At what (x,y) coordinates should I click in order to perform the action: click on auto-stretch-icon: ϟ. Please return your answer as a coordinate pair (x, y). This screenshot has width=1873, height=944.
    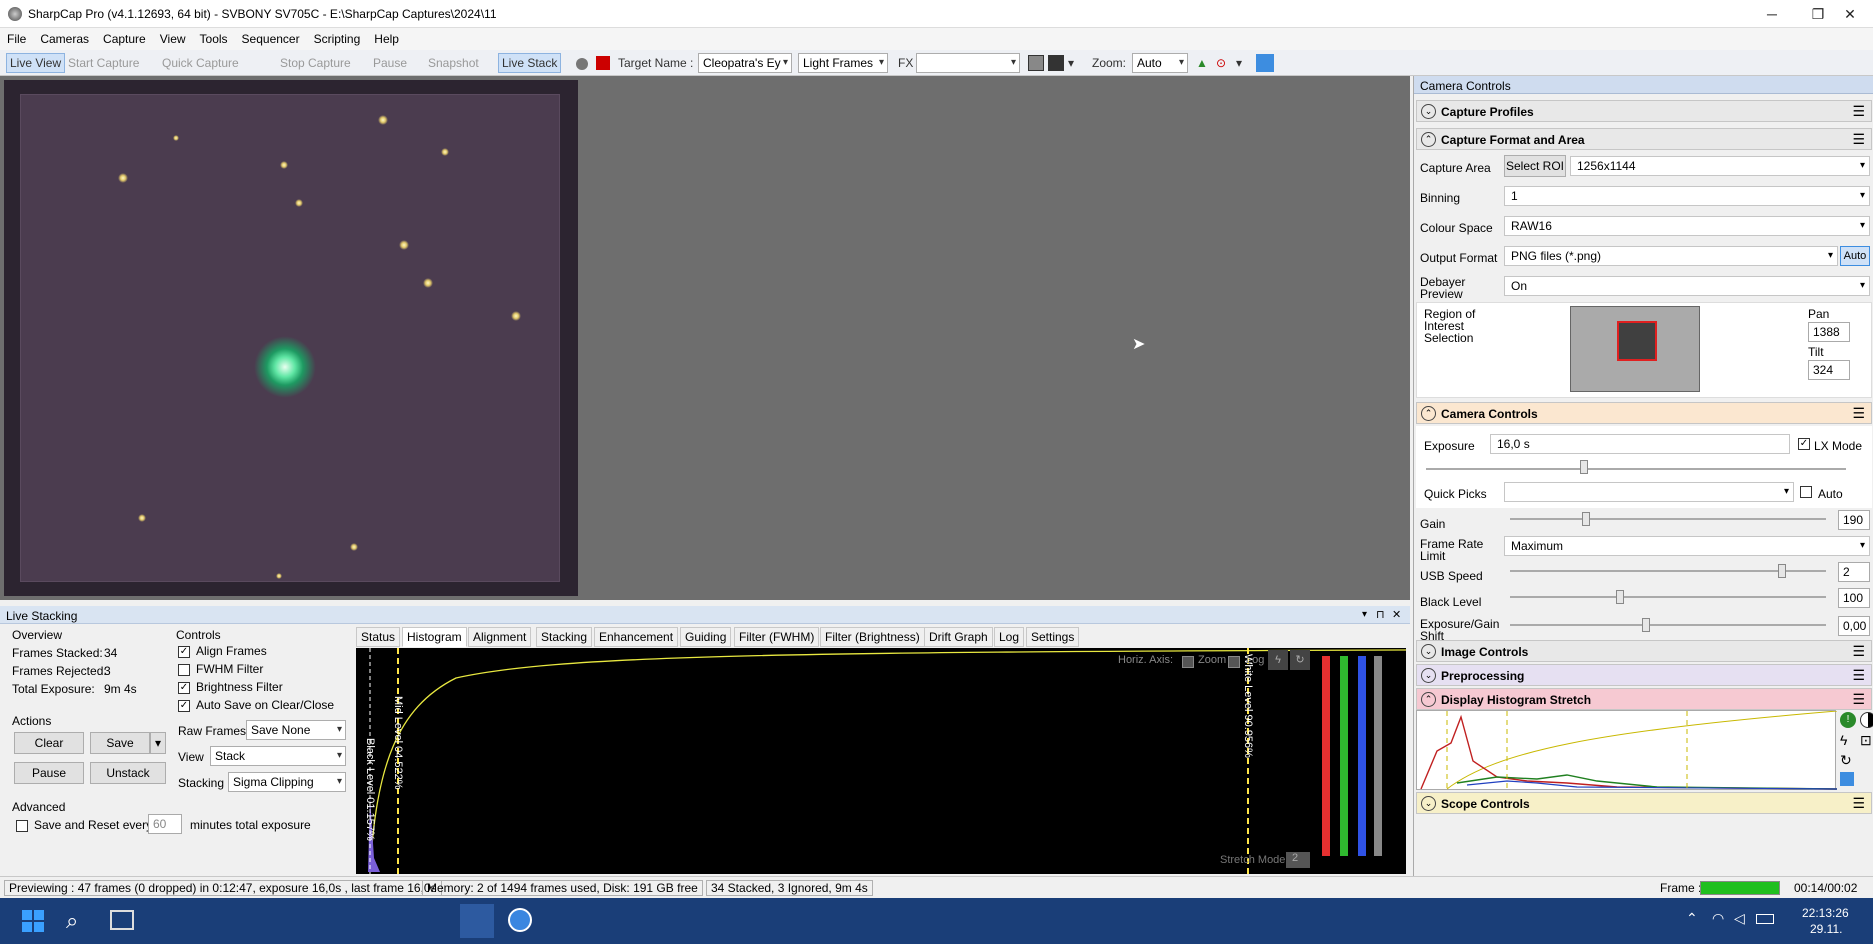
    Looking at the image, I should click on (1278, 660).